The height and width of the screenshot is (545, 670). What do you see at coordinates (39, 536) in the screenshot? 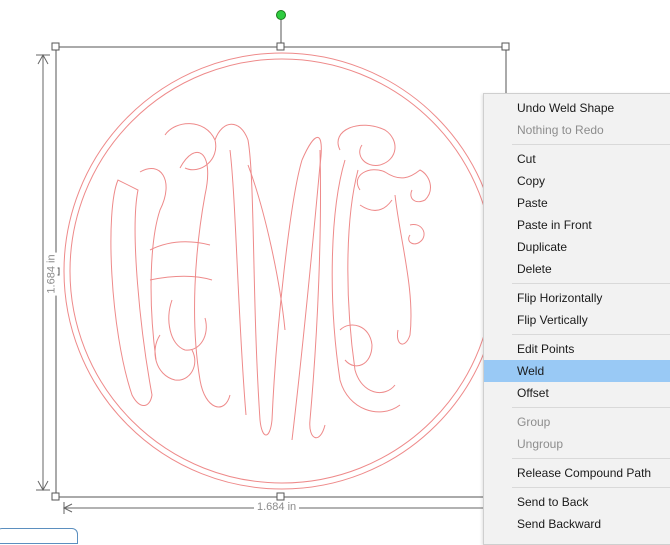
I see `bottom-panel-tab` at bounding box center [39, 536].